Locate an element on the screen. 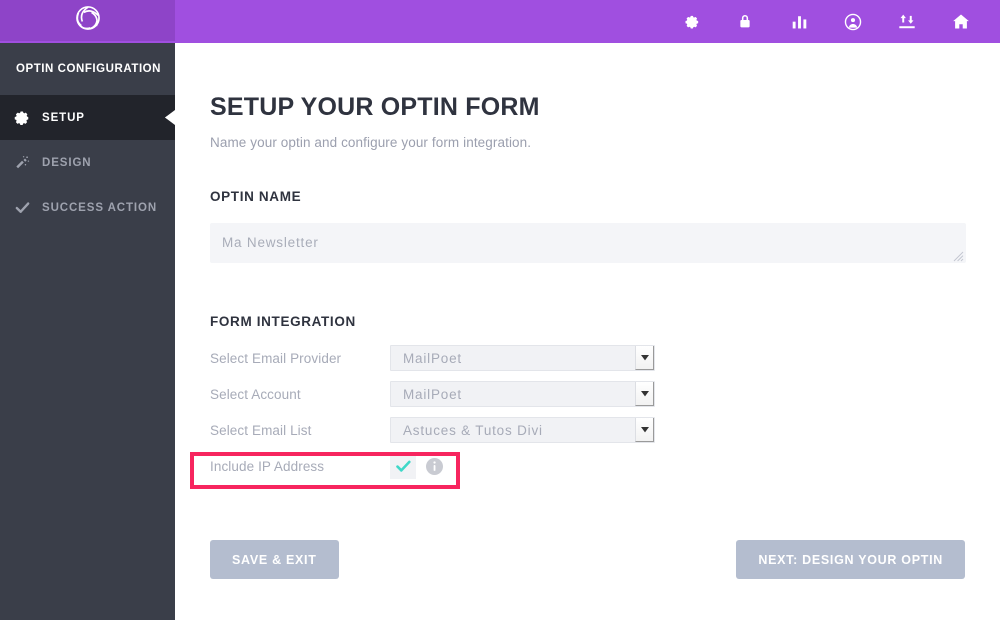 This screenshot has width=1000, height=620. field-row-account: Select Account MailPoet is located at coordinates (587, 394).